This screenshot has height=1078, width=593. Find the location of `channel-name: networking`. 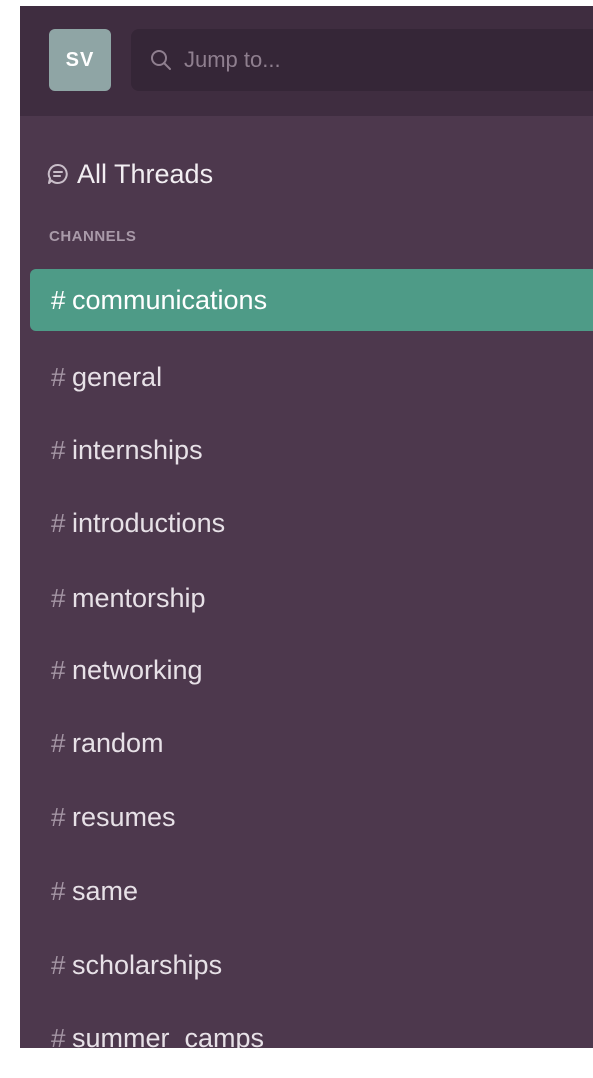

channel-name: networking is located at coordinates (137, 669).